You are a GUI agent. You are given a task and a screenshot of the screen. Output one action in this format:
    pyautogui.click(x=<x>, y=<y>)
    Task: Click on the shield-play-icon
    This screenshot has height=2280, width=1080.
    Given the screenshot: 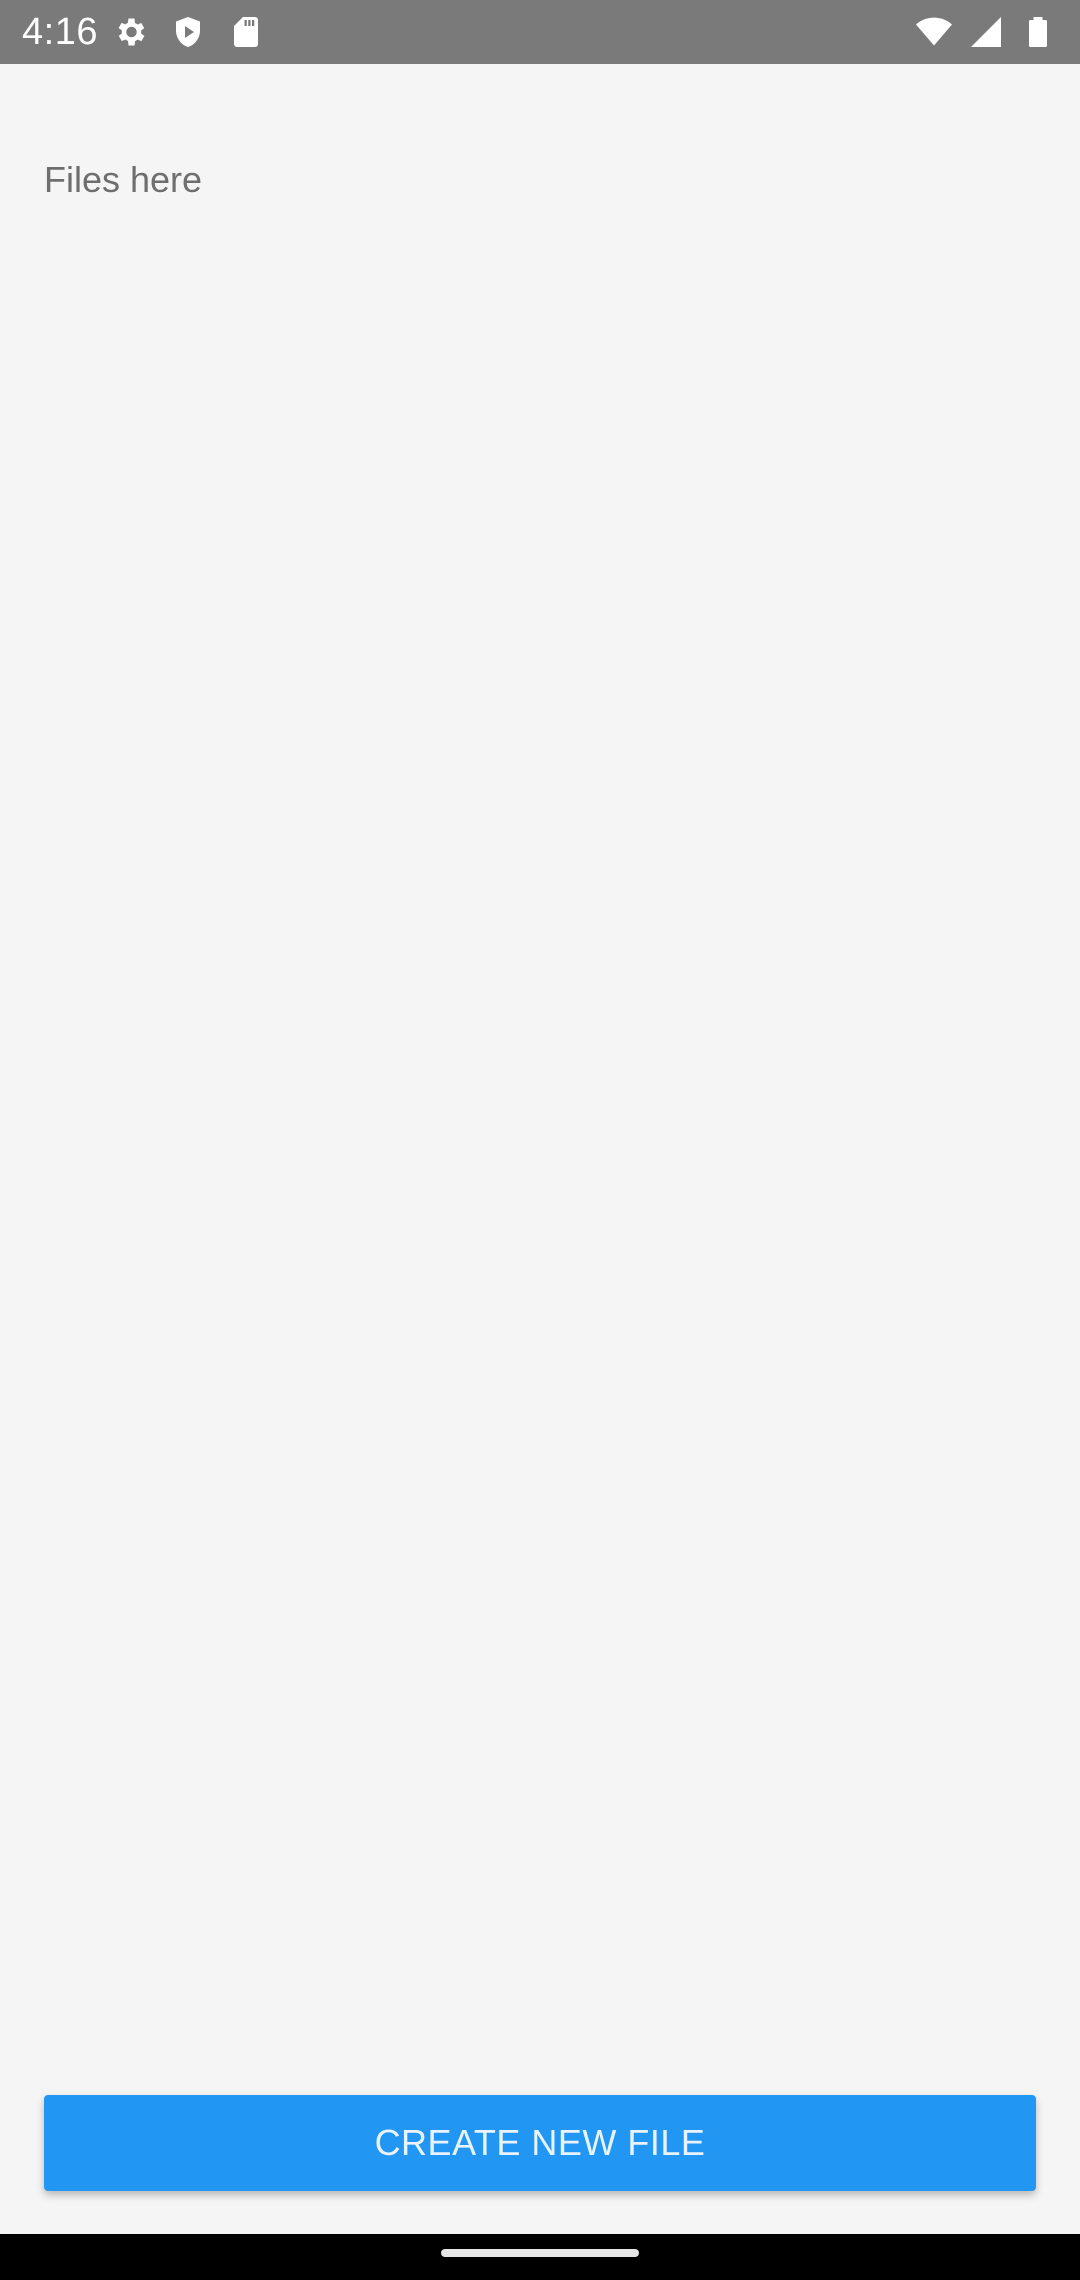 What is the action you would take?
    pyautogui.click(x=188, y=32)
    